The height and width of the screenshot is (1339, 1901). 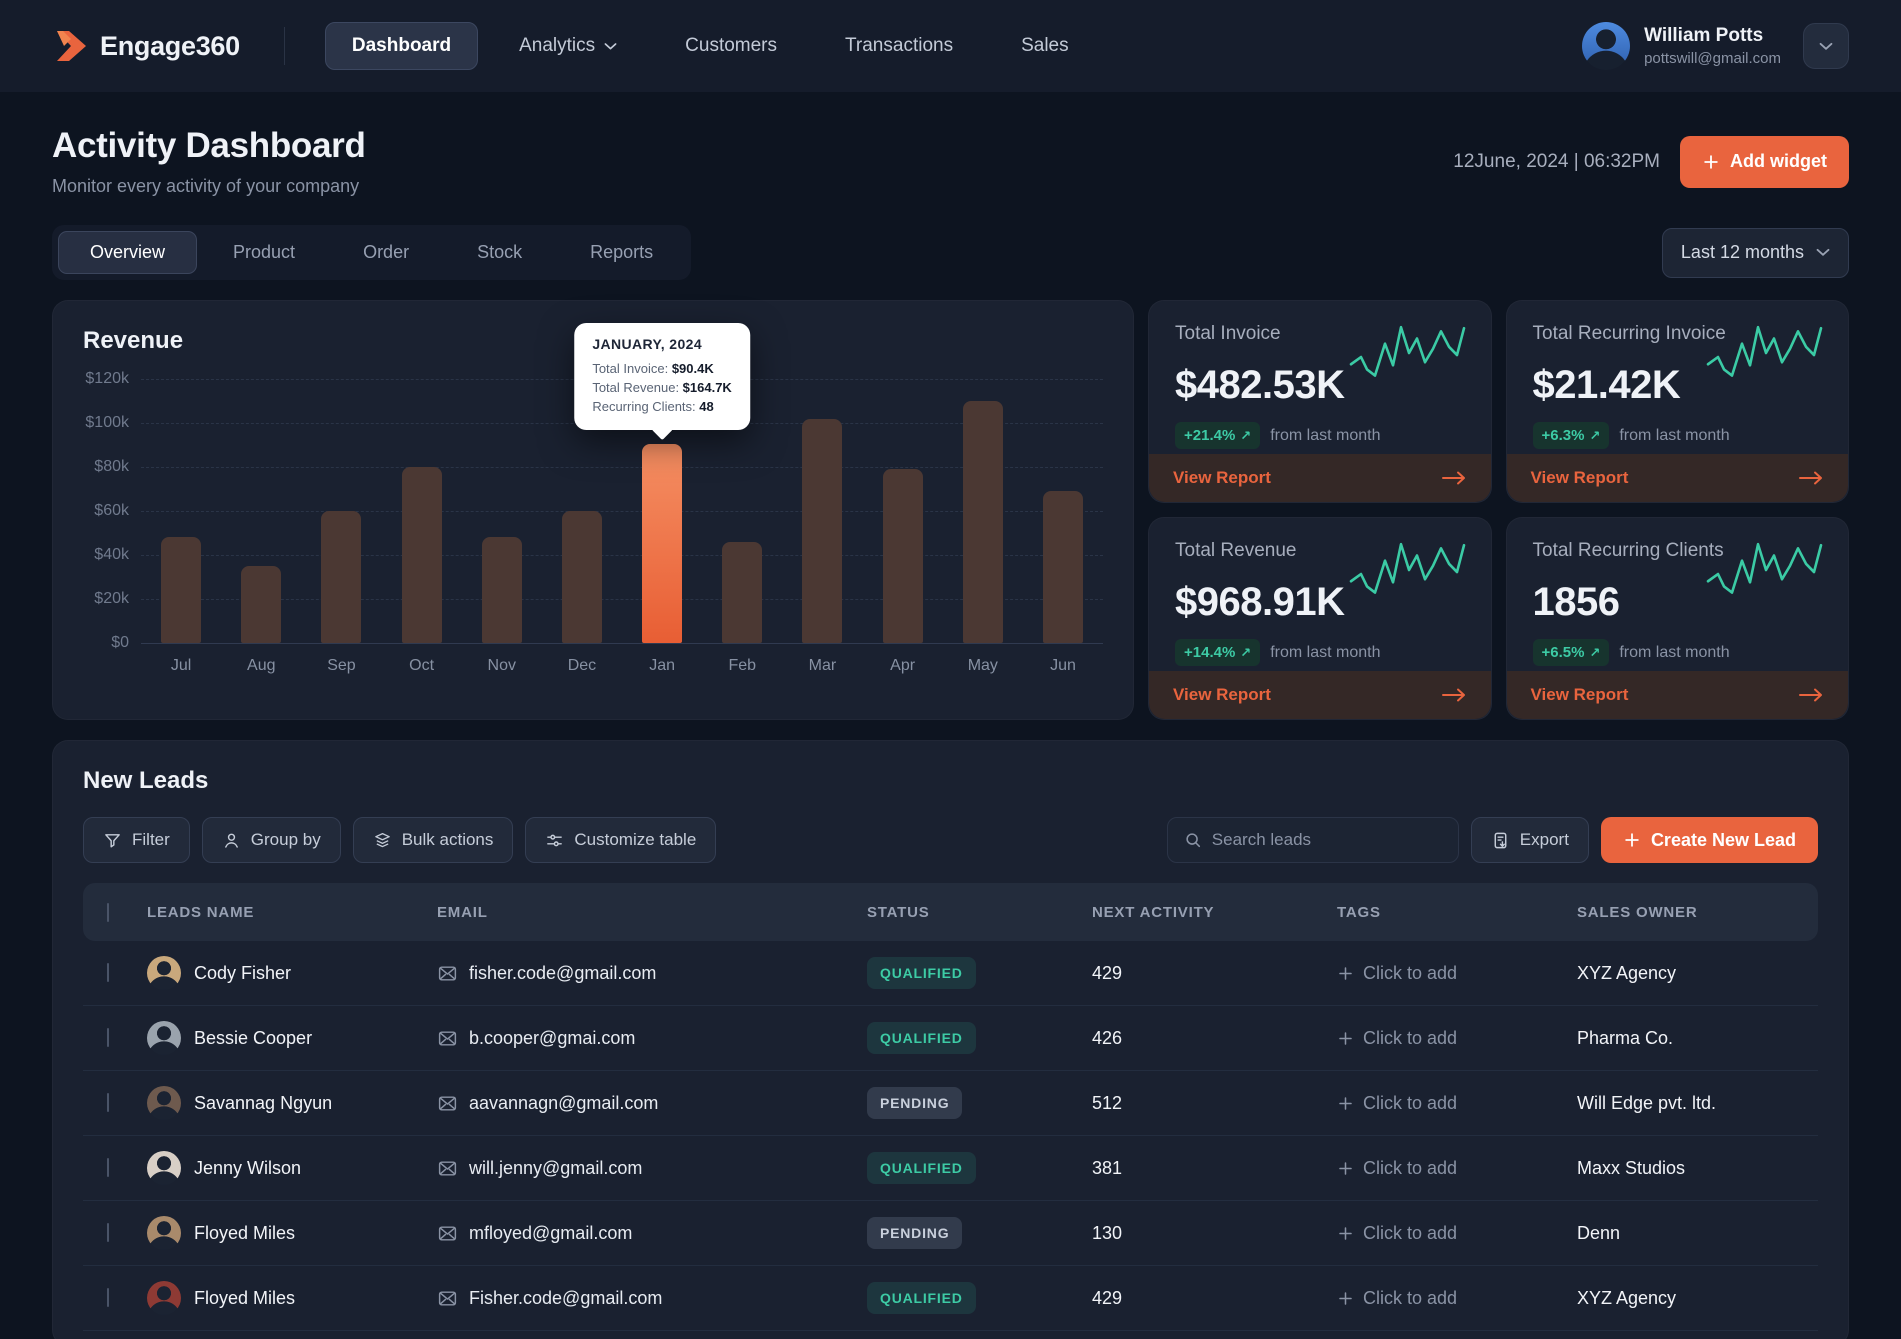 What do you see at coordinates (731, 46) in the screenshot?
I see `nav-item-customers: Customers` at bounding box center [731, 46].